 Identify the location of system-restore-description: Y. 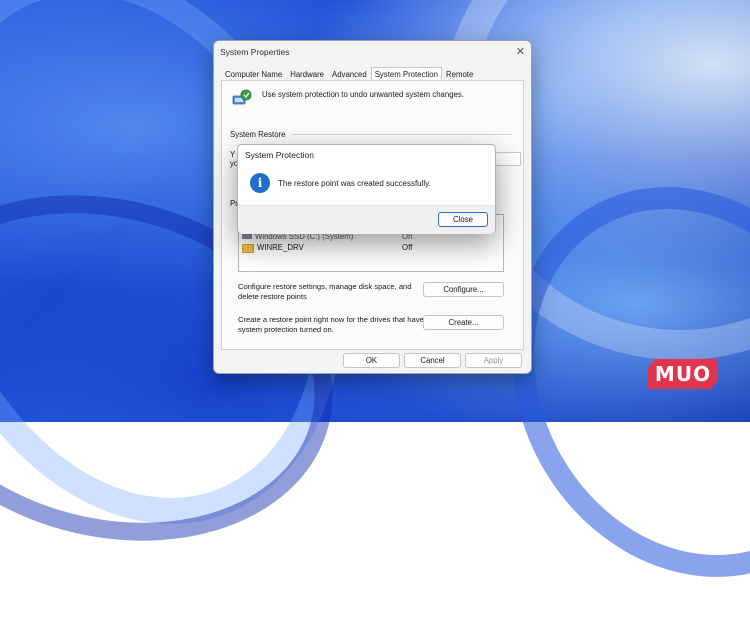
(233, 154).